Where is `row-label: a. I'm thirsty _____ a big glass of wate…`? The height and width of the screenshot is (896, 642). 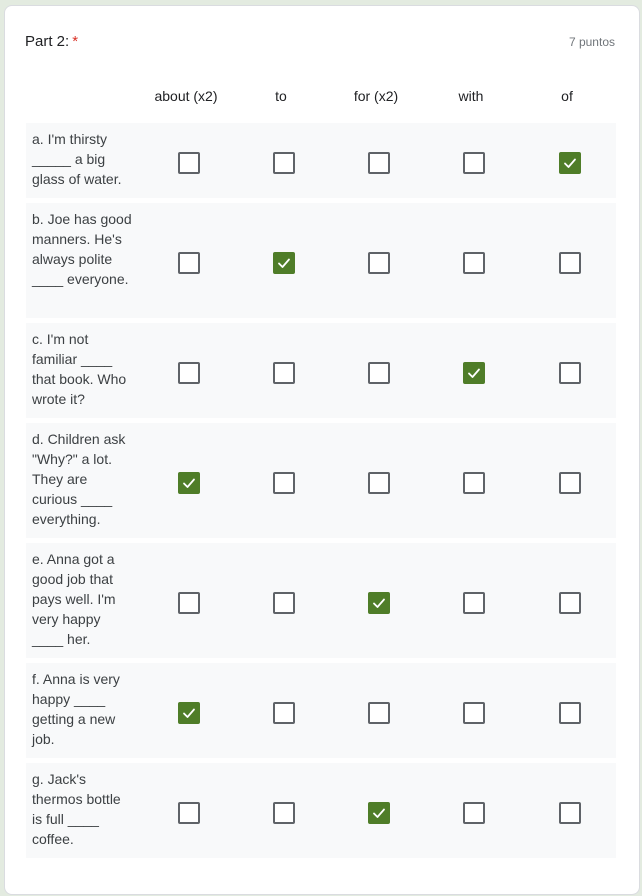 row-label: a. I'm thirsty _____ a big glass of wate… is located at coordinates (77, 159).